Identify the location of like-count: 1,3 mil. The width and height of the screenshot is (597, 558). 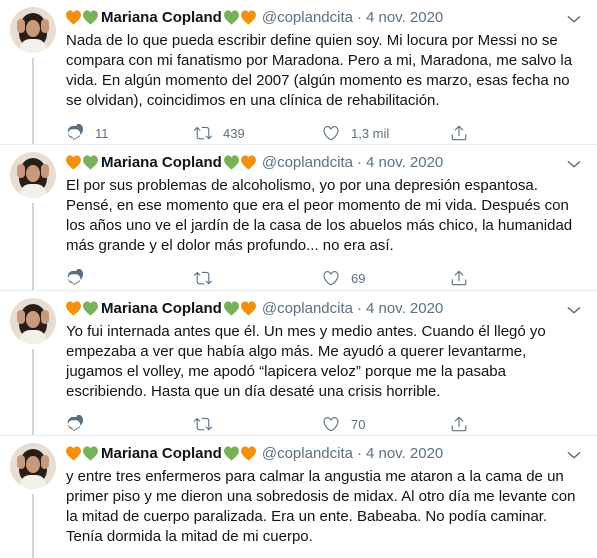
(370, 133).